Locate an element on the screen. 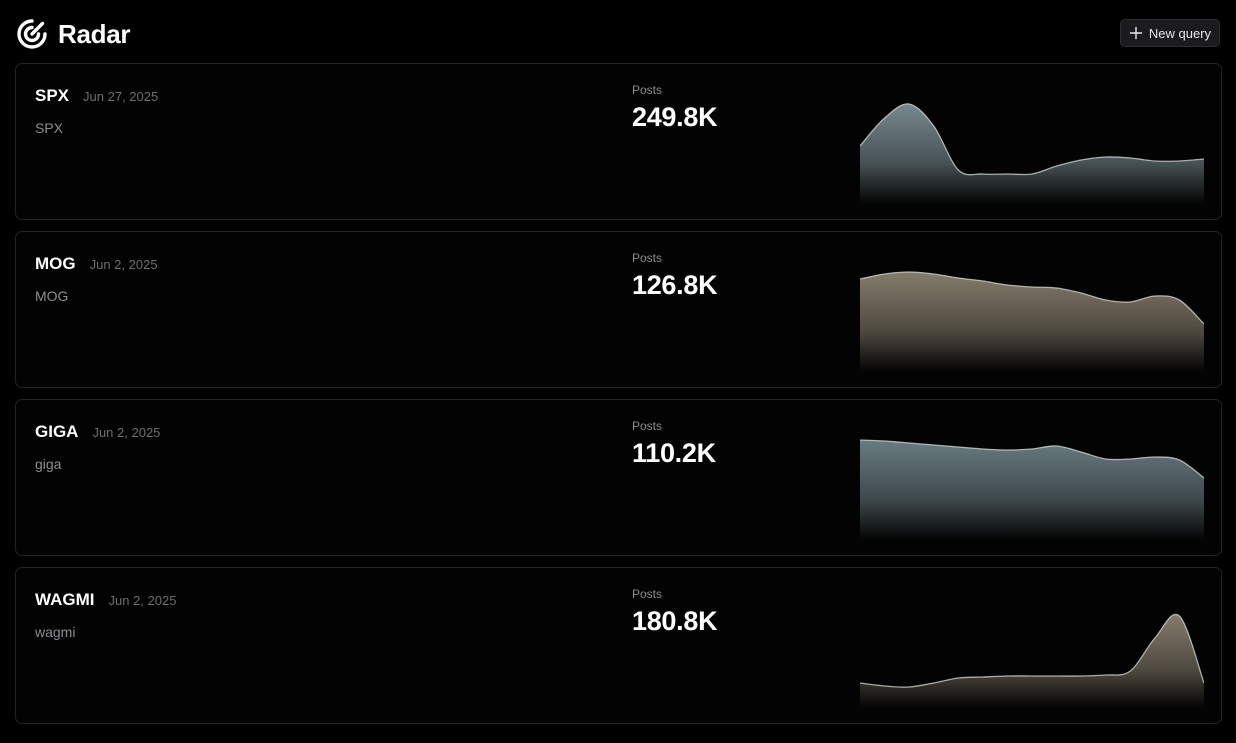 The image size is (1236, 743). plus-icon is located at coordinates (1136, 33).